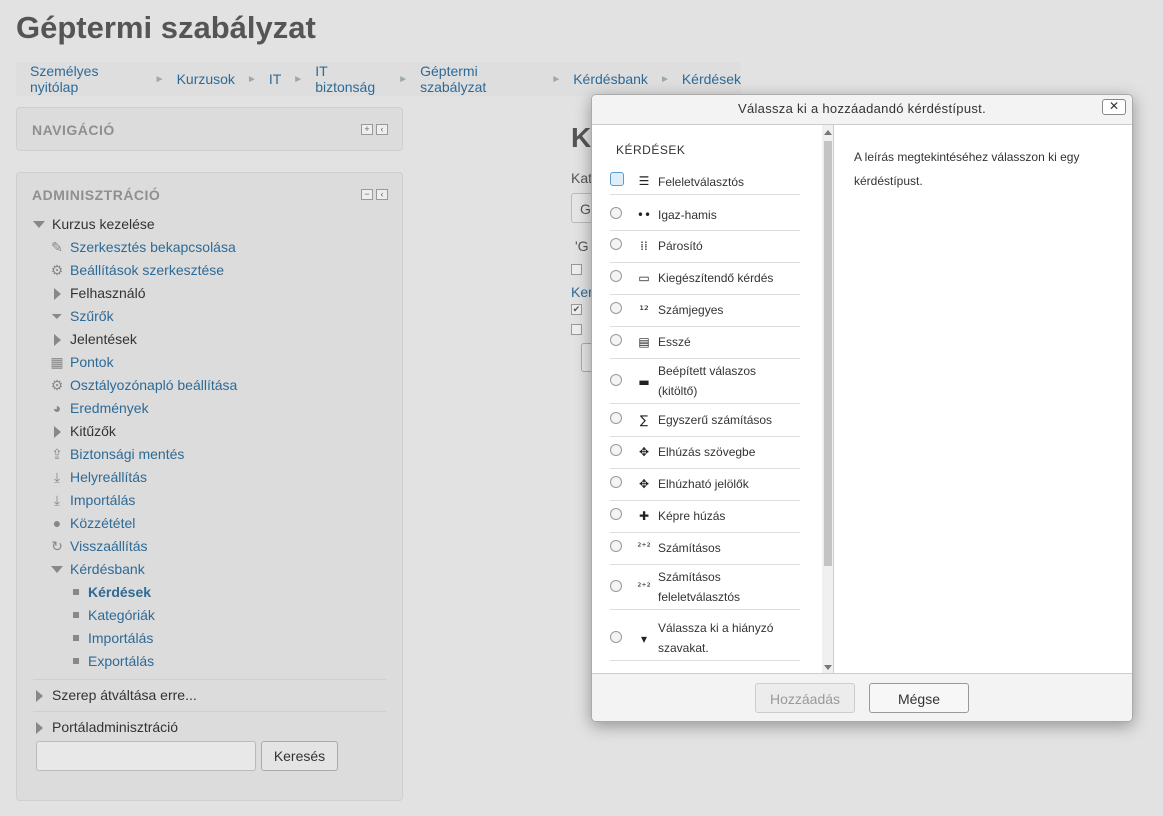 This screenshot has height=816, width=1163. Describe the element at coordinates (705, 279) in the screenshot. I see `option-shortanswer: ▭ Kiegészítendő kérdés` at that location.